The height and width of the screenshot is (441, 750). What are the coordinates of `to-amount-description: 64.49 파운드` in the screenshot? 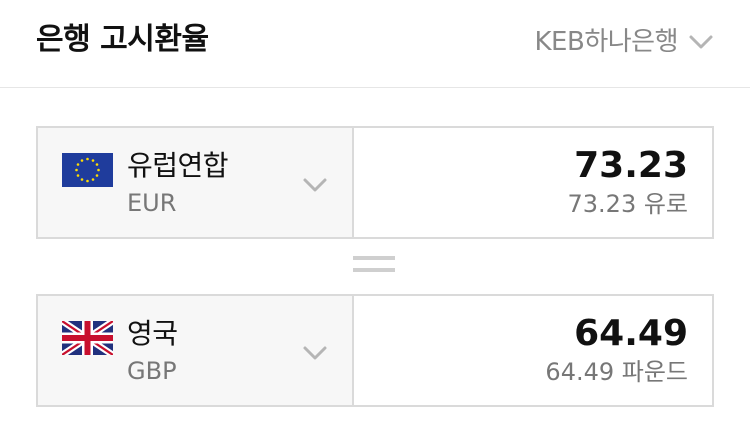 It's located at (616, 372).